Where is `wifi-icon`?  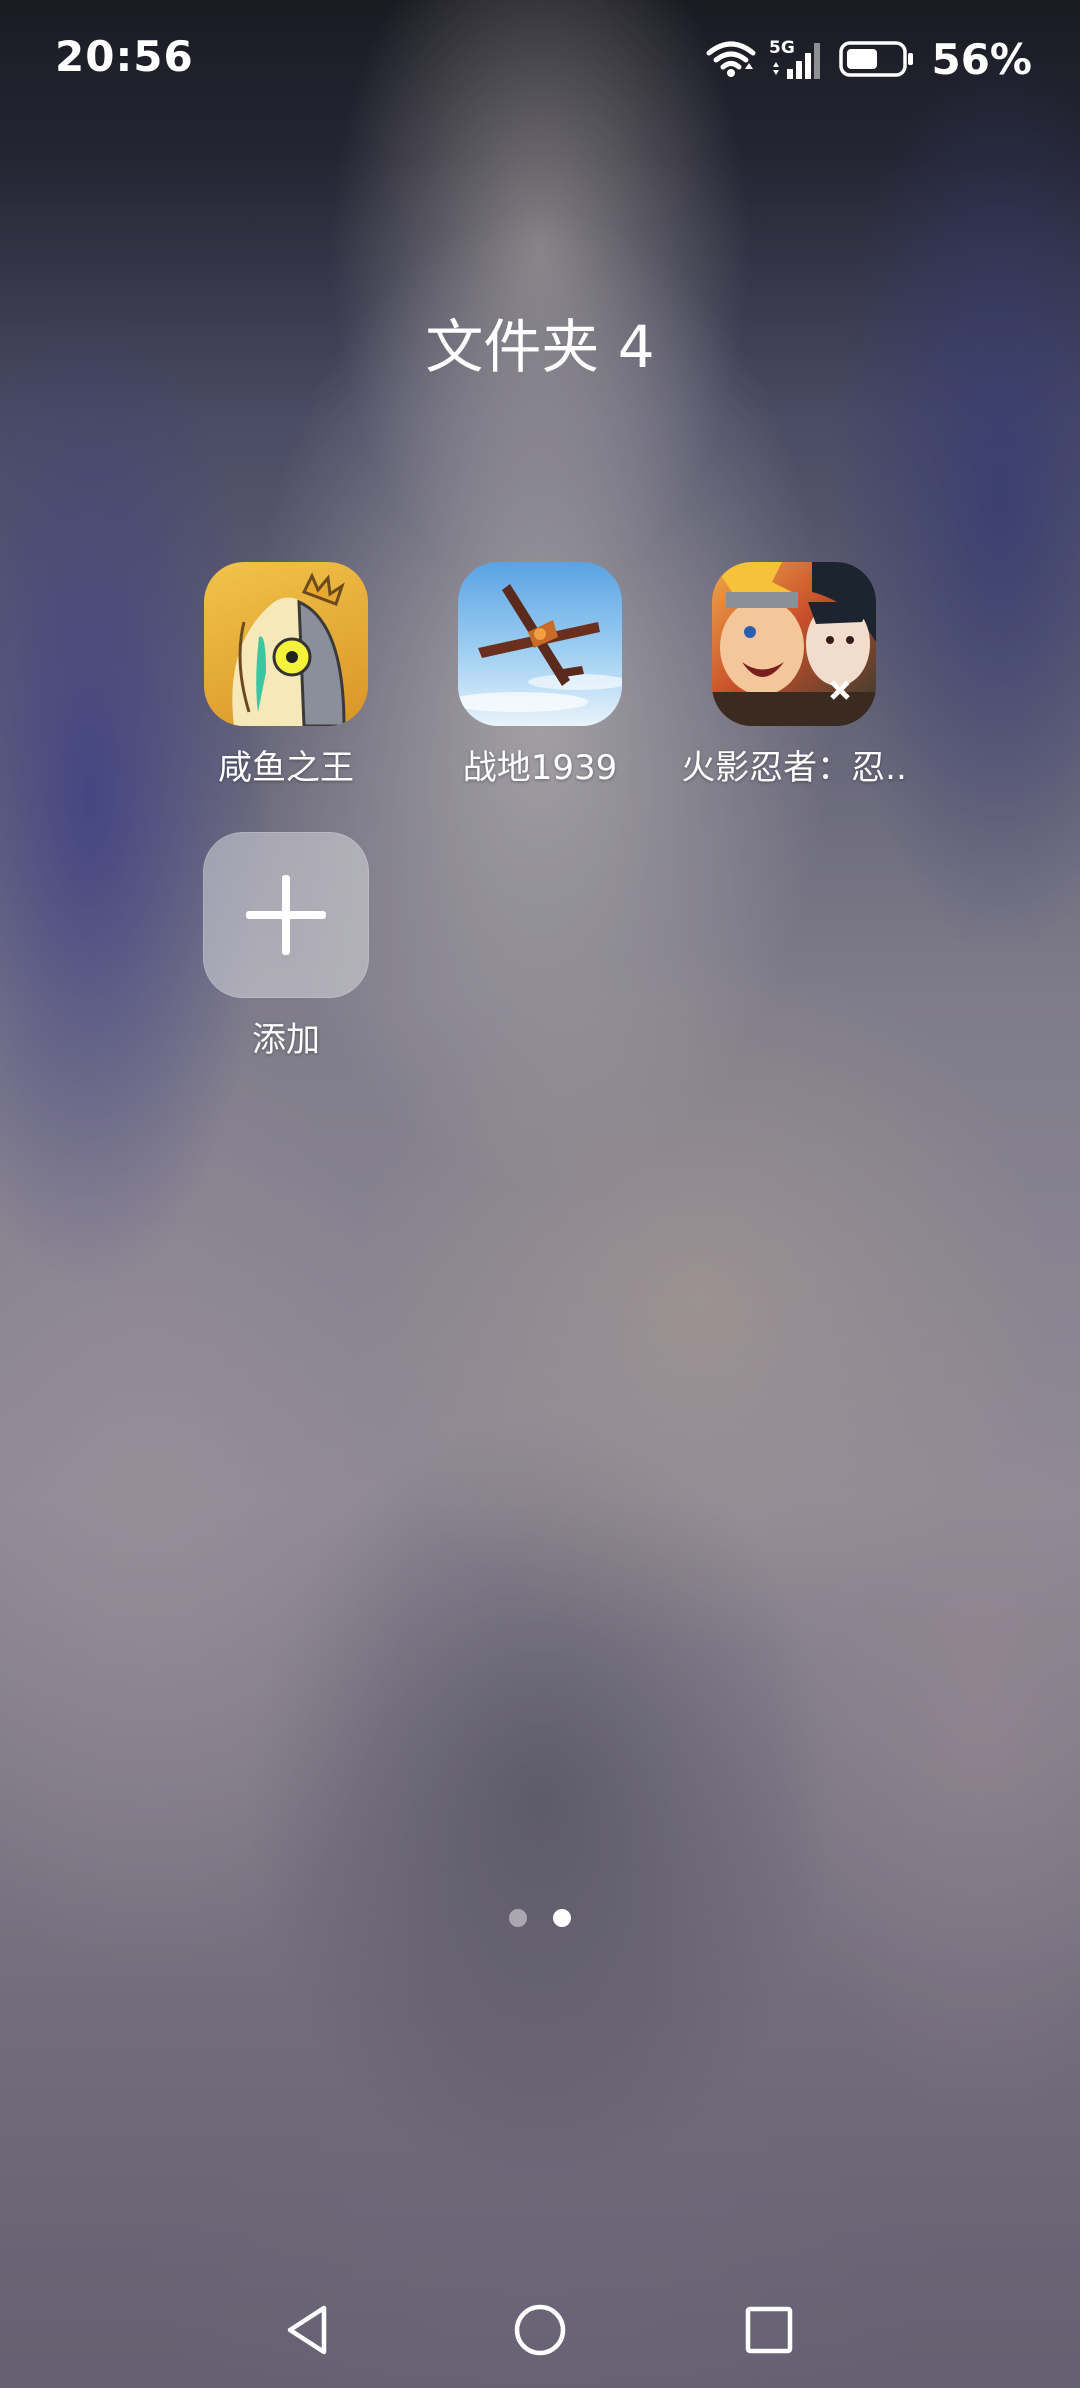 wifi-icon is located at coordinates (731, 59).